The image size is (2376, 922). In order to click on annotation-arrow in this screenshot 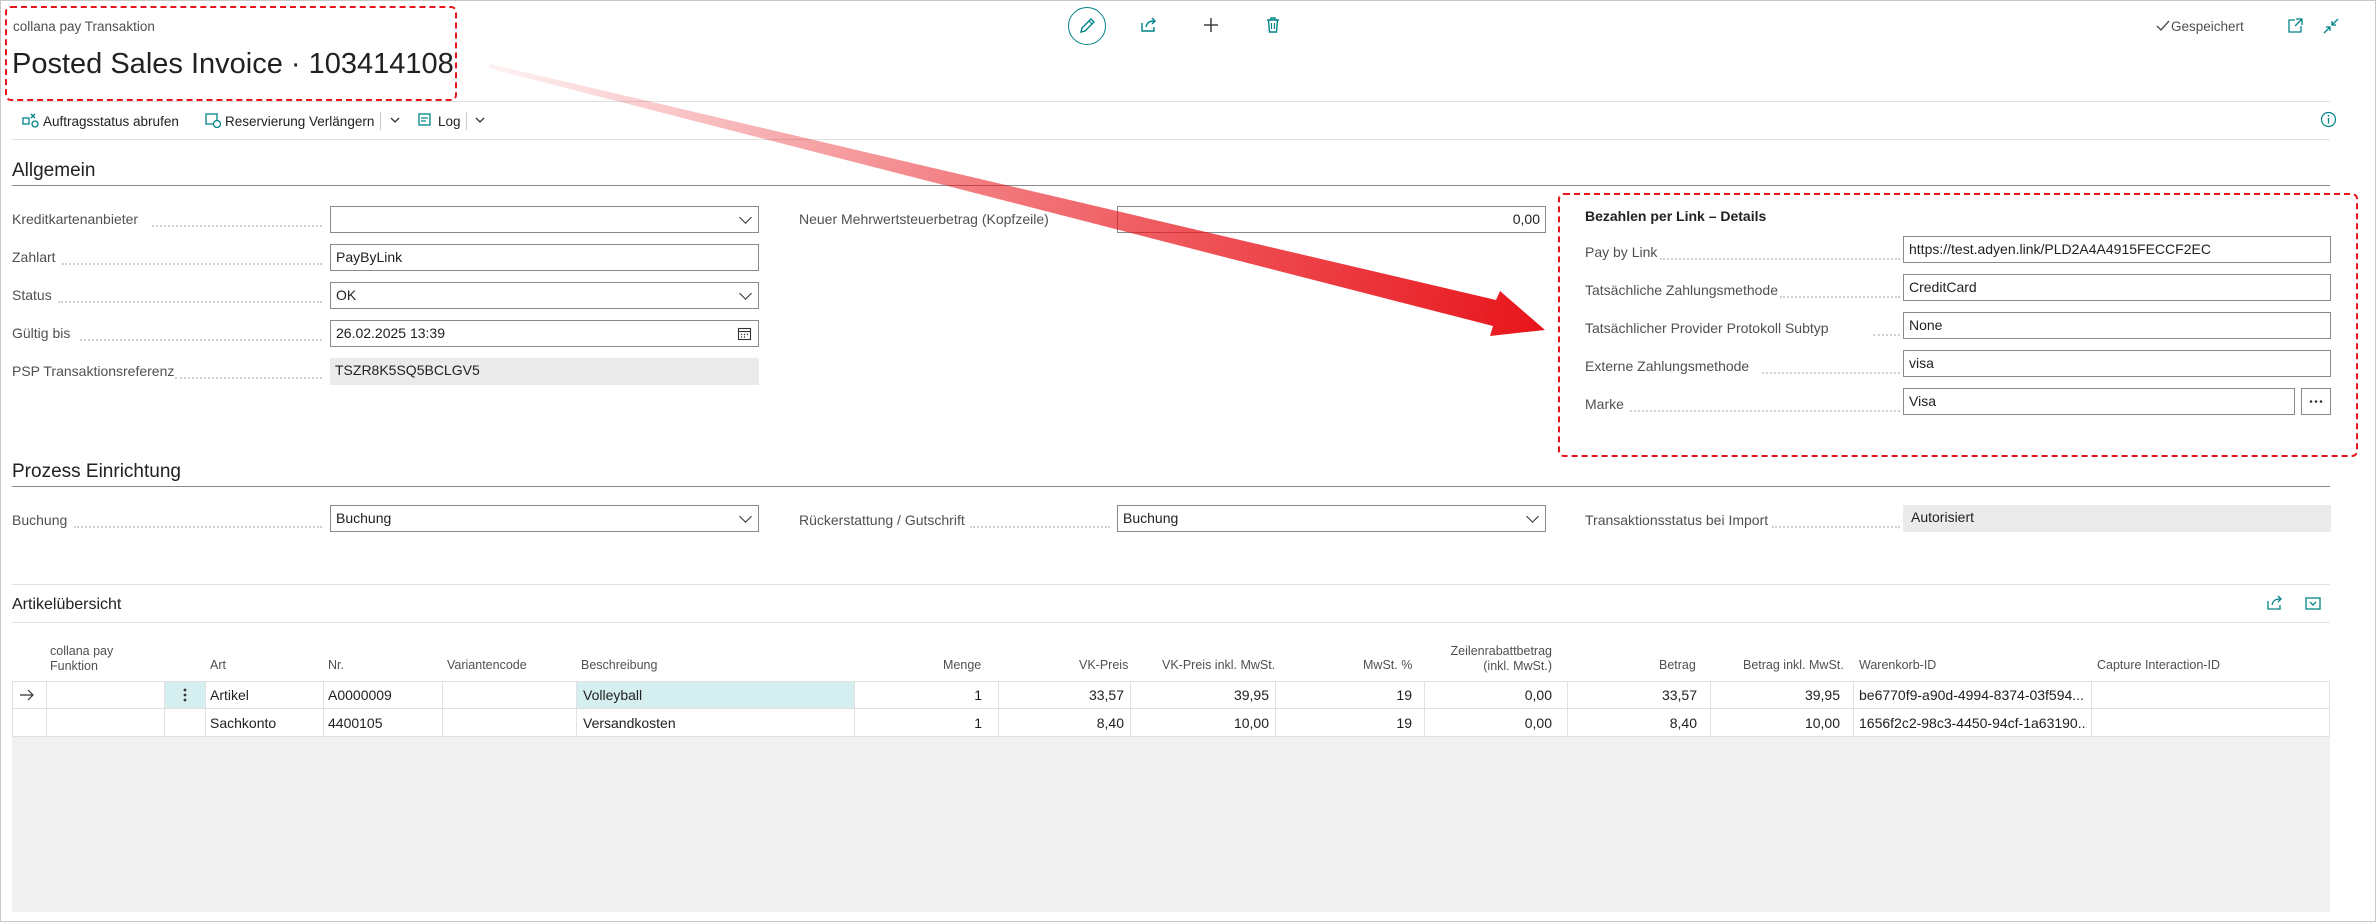, I will do `click(1016, 200)`.